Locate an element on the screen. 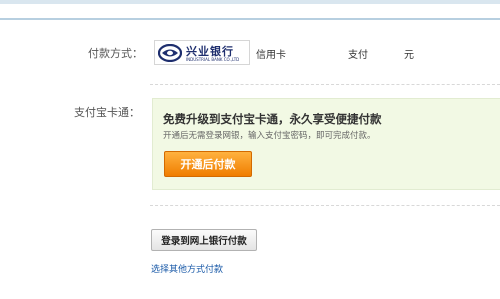  top-bar is located at coordinates (250, 2).